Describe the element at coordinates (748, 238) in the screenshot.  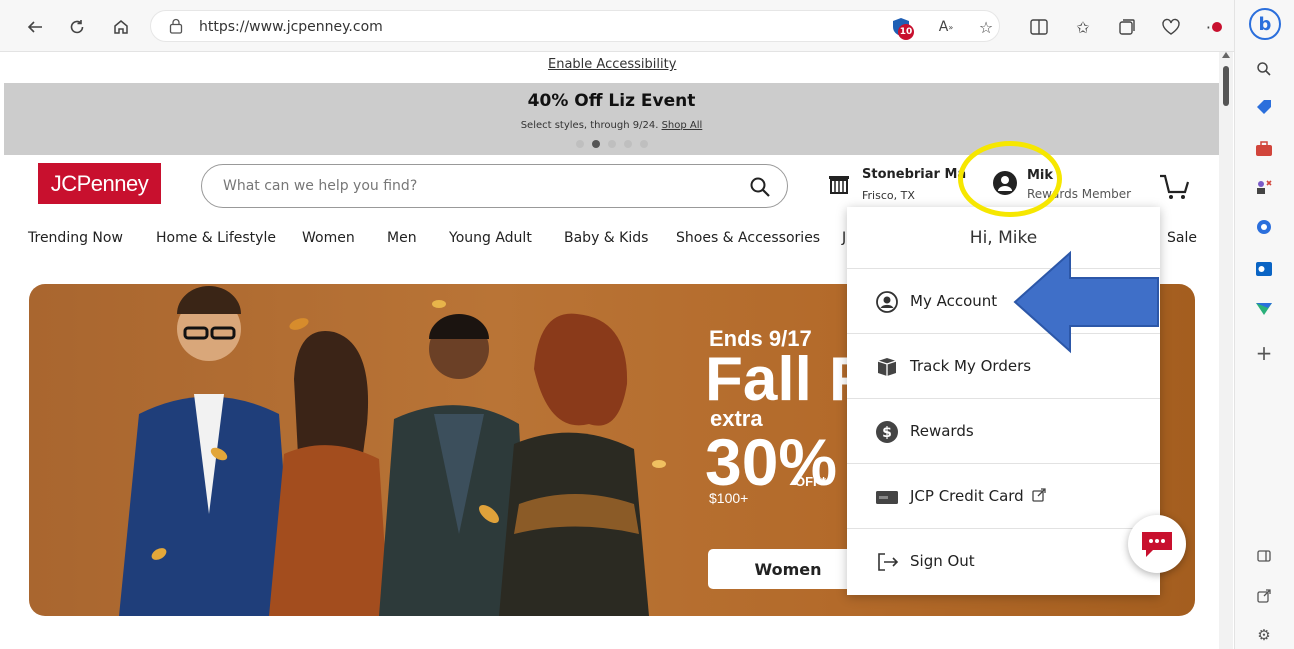
I see `nav-shoes-accessories: Shoes & Accessories` at that location.